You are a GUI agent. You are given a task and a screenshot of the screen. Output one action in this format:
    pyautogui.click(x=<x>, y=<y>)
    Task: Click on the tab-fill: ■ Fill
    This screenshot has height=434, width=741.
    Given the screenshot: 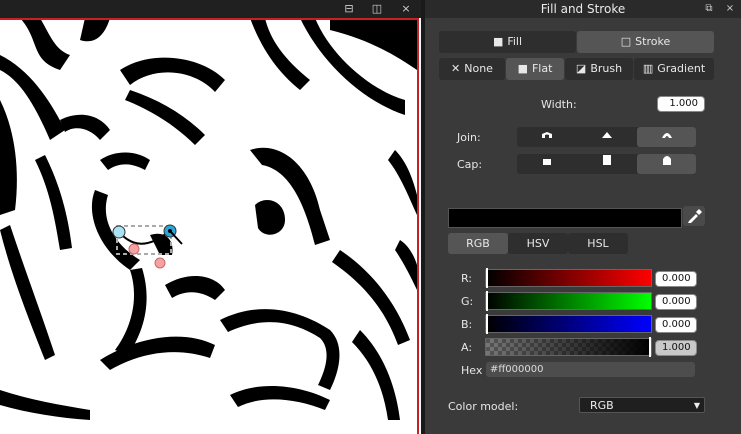 What is the action you would take?
    pyautogui.click(x=507, y=42)
    